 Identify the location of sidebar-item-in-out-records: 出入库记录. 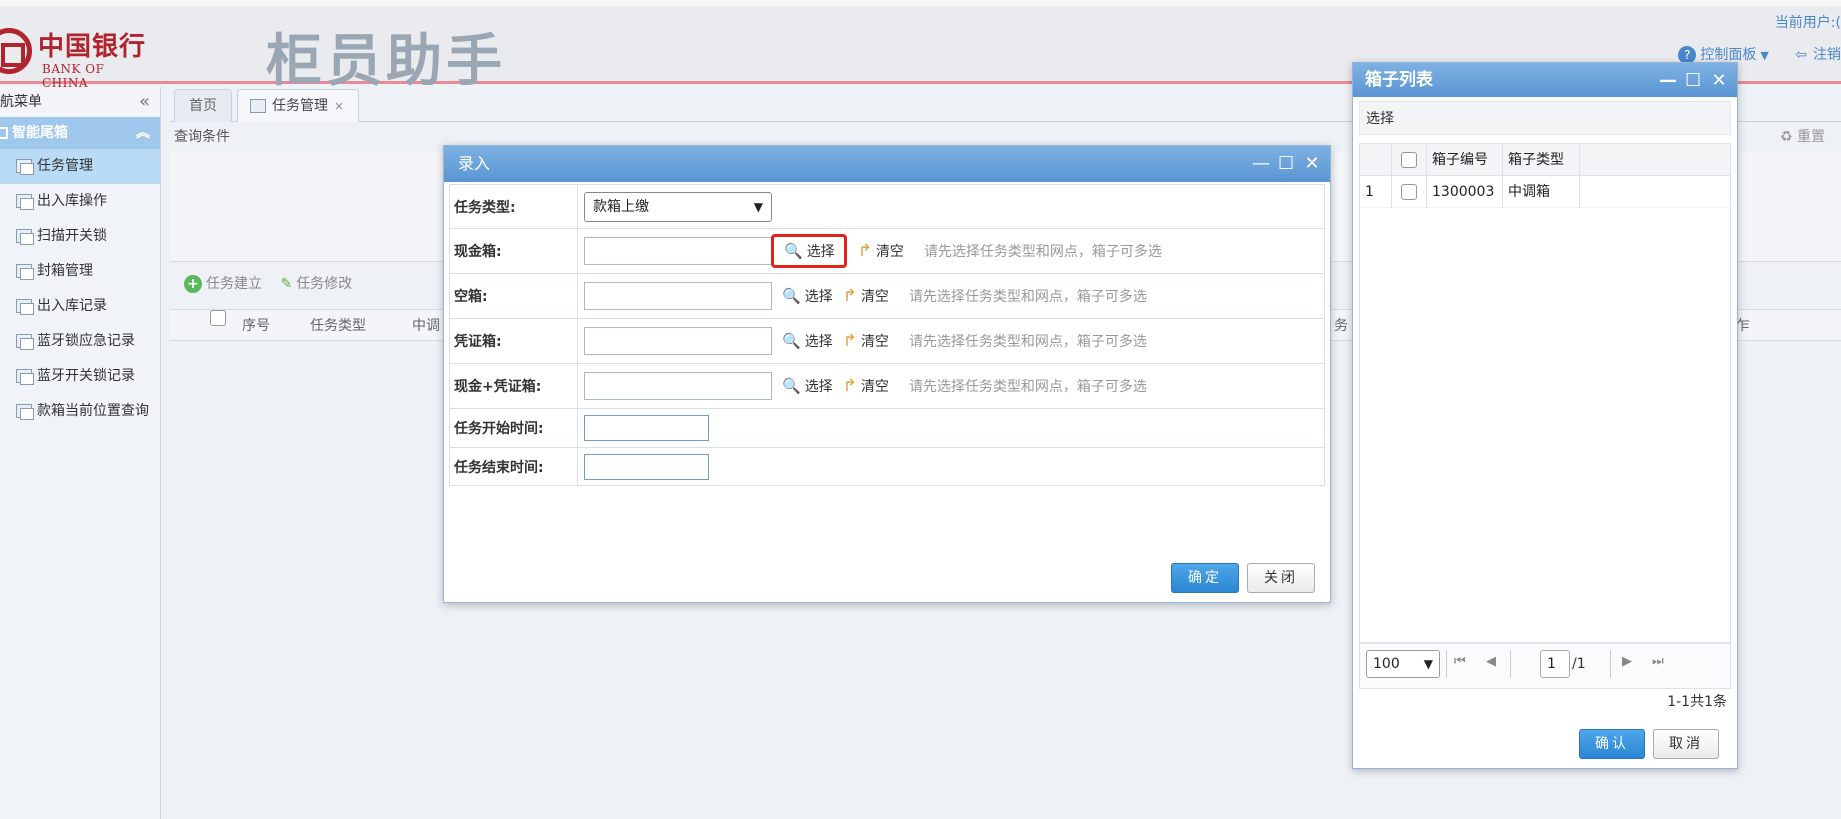
(80, 306).